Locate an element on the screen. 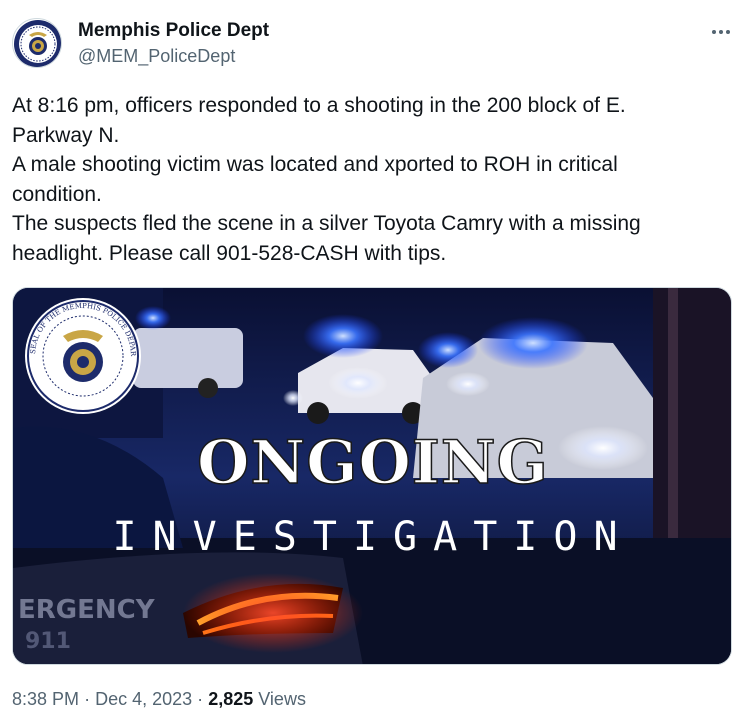  police-seal-icon is located at coordinates (37, 43).